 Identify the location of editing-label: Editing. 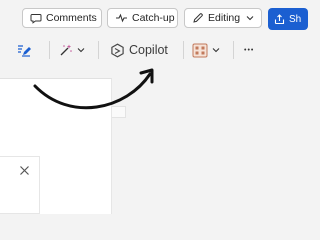
(224, 18).